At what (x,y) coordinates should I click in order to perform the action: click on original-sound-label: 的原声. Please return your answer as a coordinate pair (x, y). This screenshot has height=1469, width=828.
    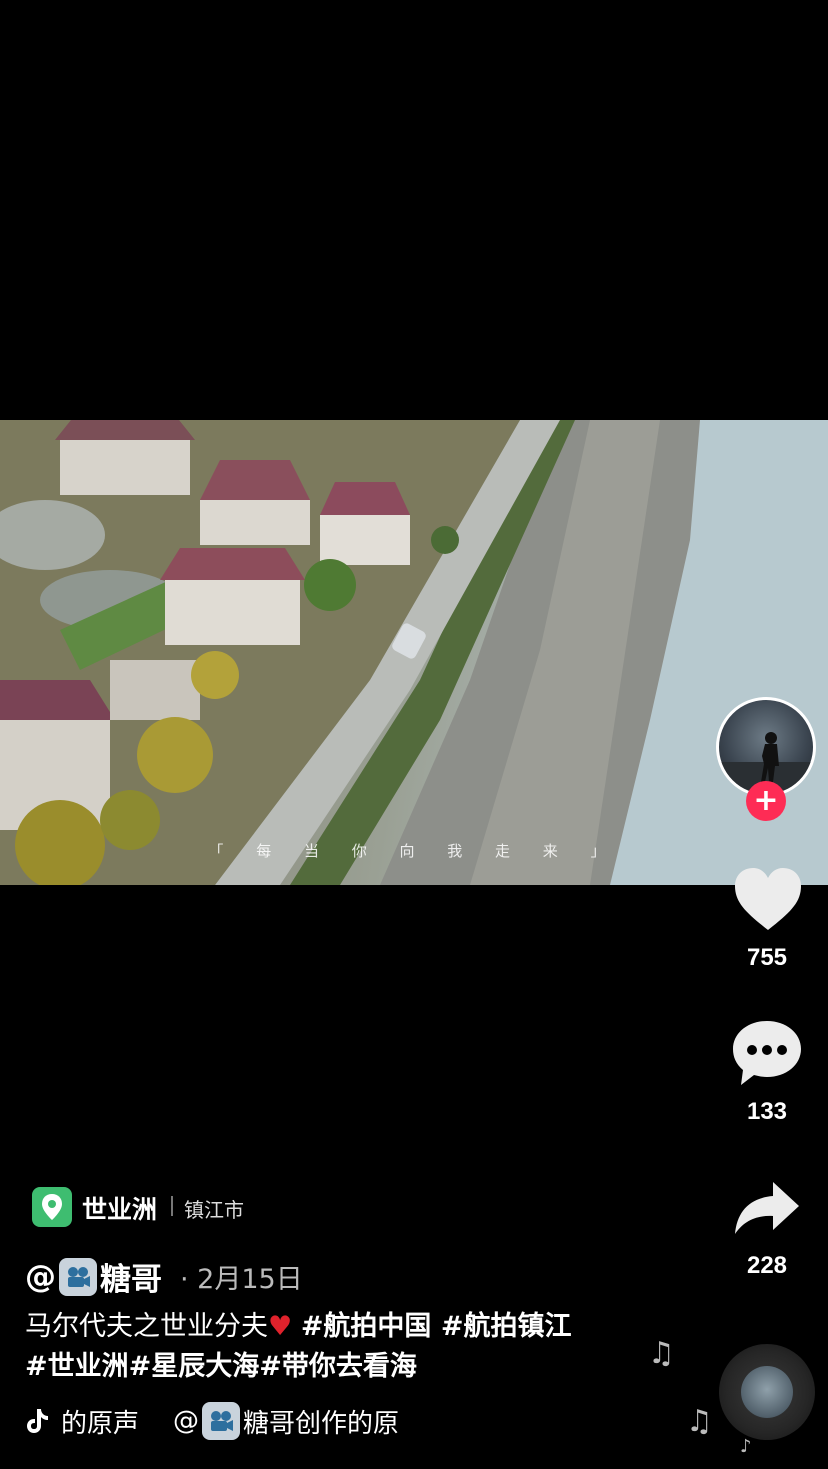
    Looking at the image, I should click on (100, 1423).